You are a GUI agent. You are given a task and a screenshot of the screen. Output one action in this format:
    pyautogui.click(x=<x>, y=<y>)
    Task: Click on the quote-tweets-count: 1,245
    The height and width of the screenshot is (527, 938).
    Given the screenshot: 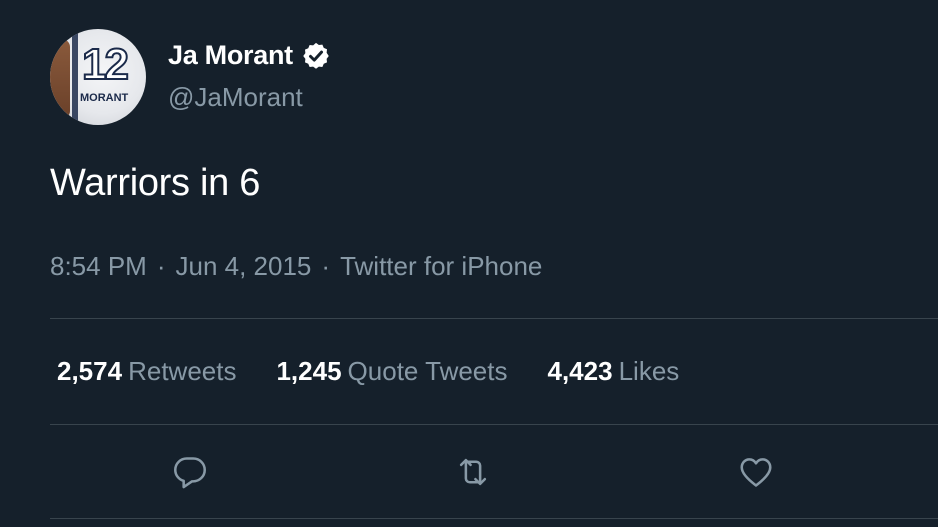 What is the action you would take?
    pyautogui.click(x=309, y=371)
    